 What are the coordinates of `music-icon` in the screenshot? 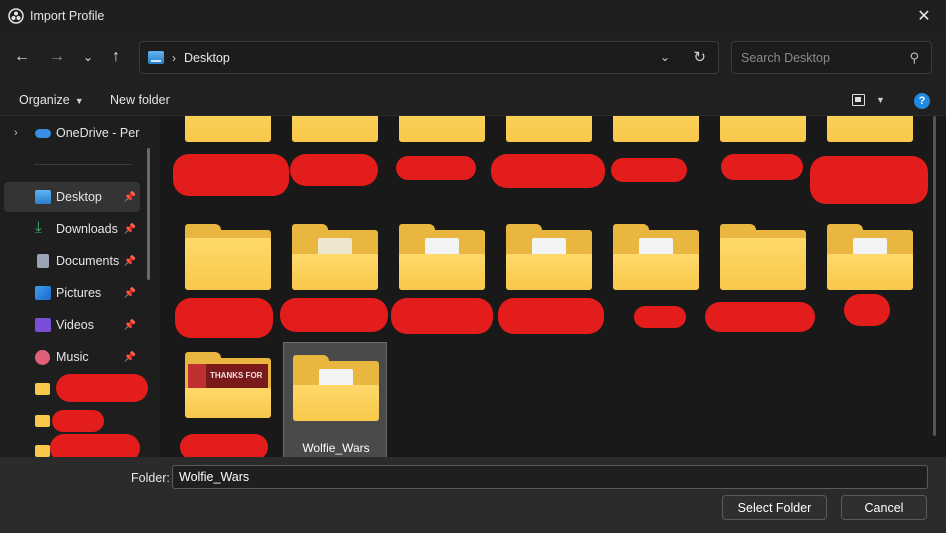 It's located at (42, 357).